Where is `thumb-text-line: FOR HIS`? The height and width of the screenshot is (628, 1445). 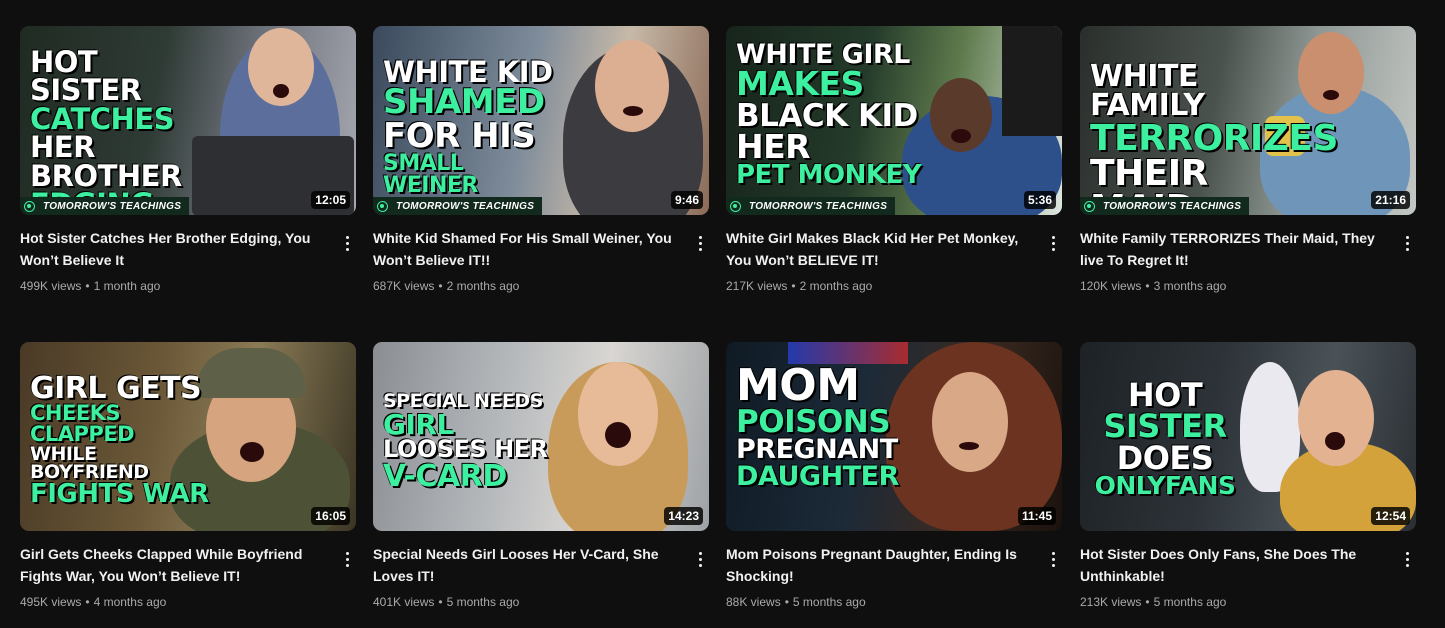
thumb-text-line: FOR HIS is located at coordinates (459, 135).